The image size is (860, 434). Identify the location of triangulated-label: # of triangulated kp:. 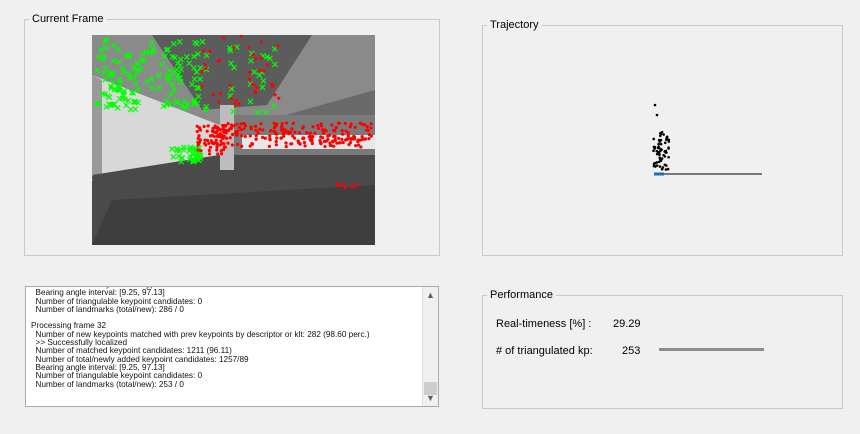
(544, 351).